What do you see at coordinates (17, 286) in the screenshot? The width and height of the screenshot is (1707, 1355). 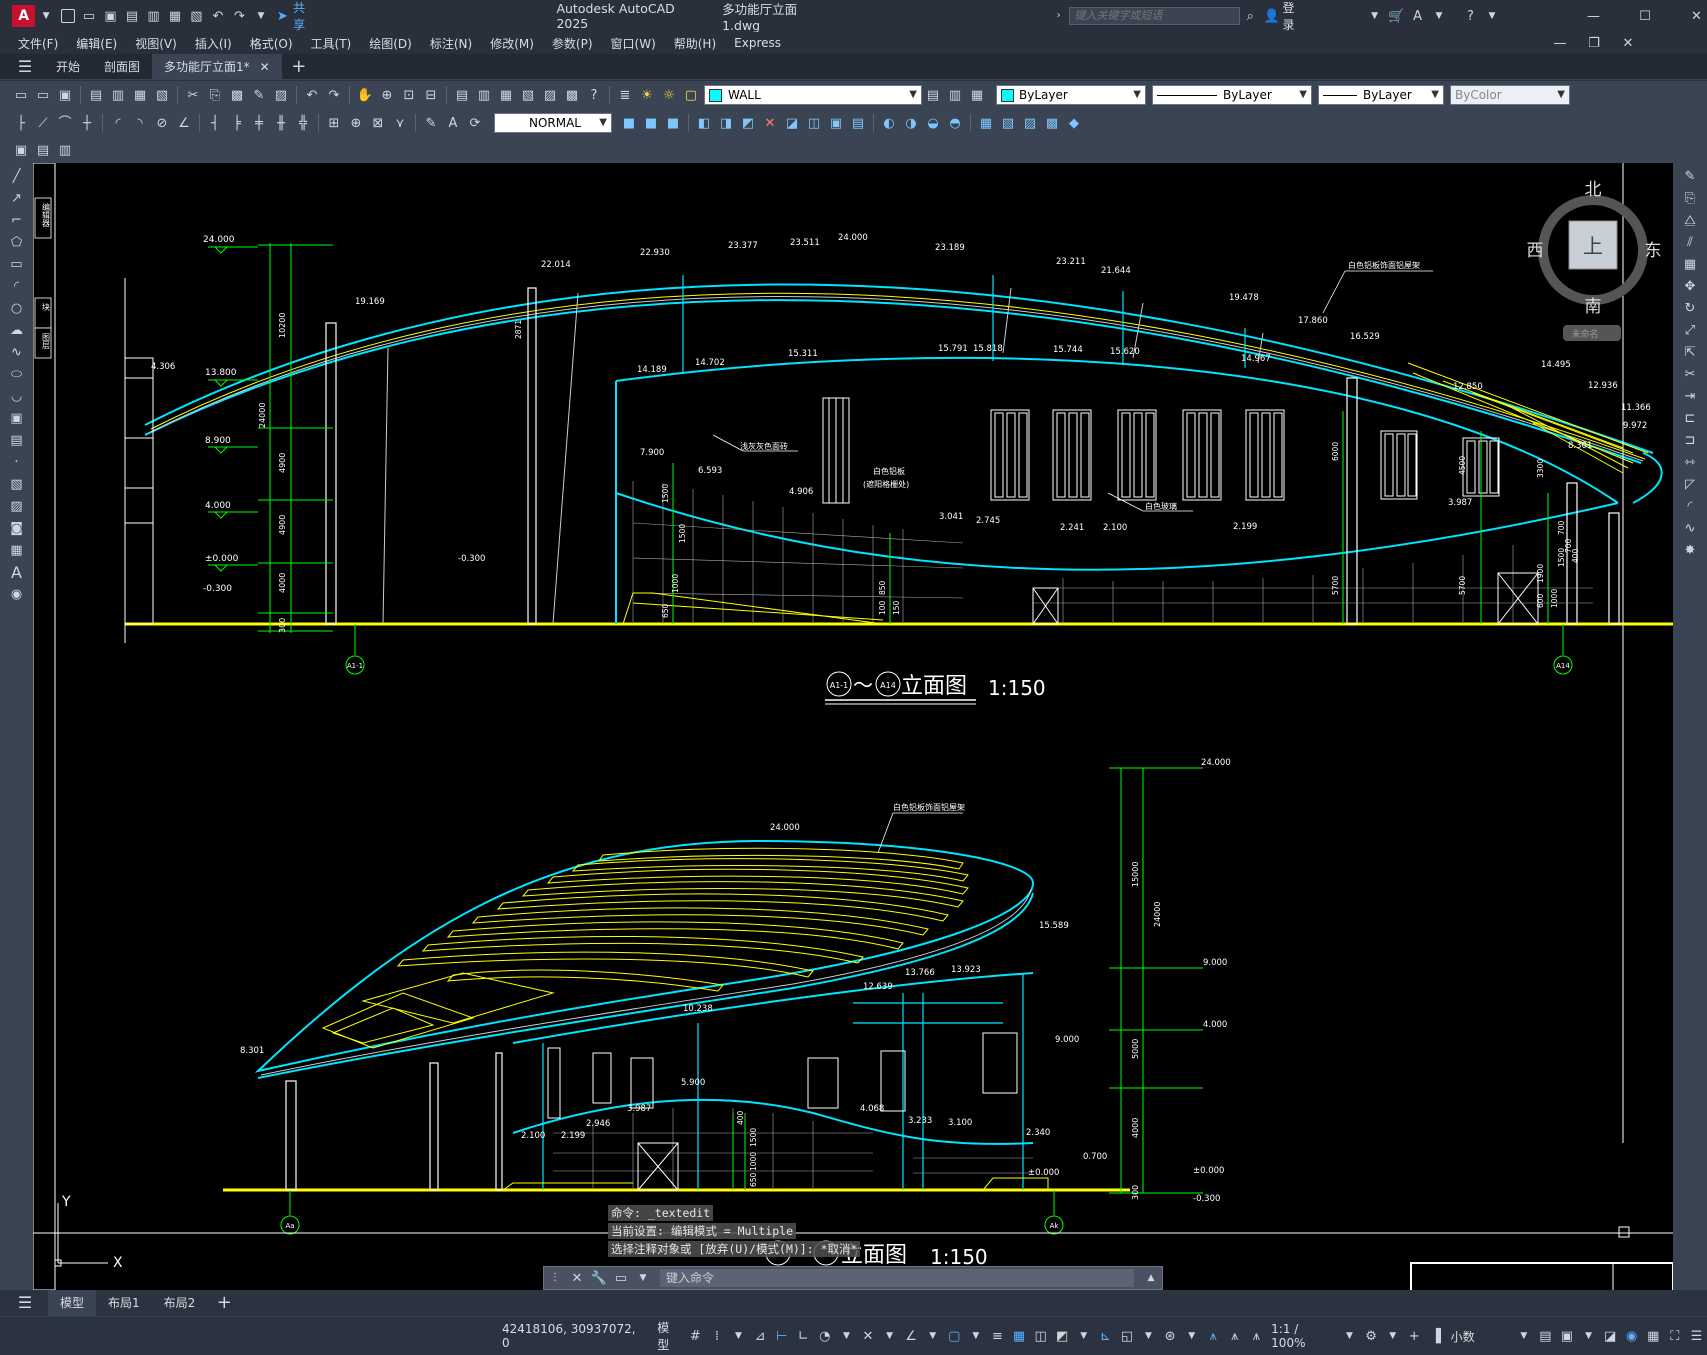 I see `arc-icon: ◜` at bounding box center [17, 286].